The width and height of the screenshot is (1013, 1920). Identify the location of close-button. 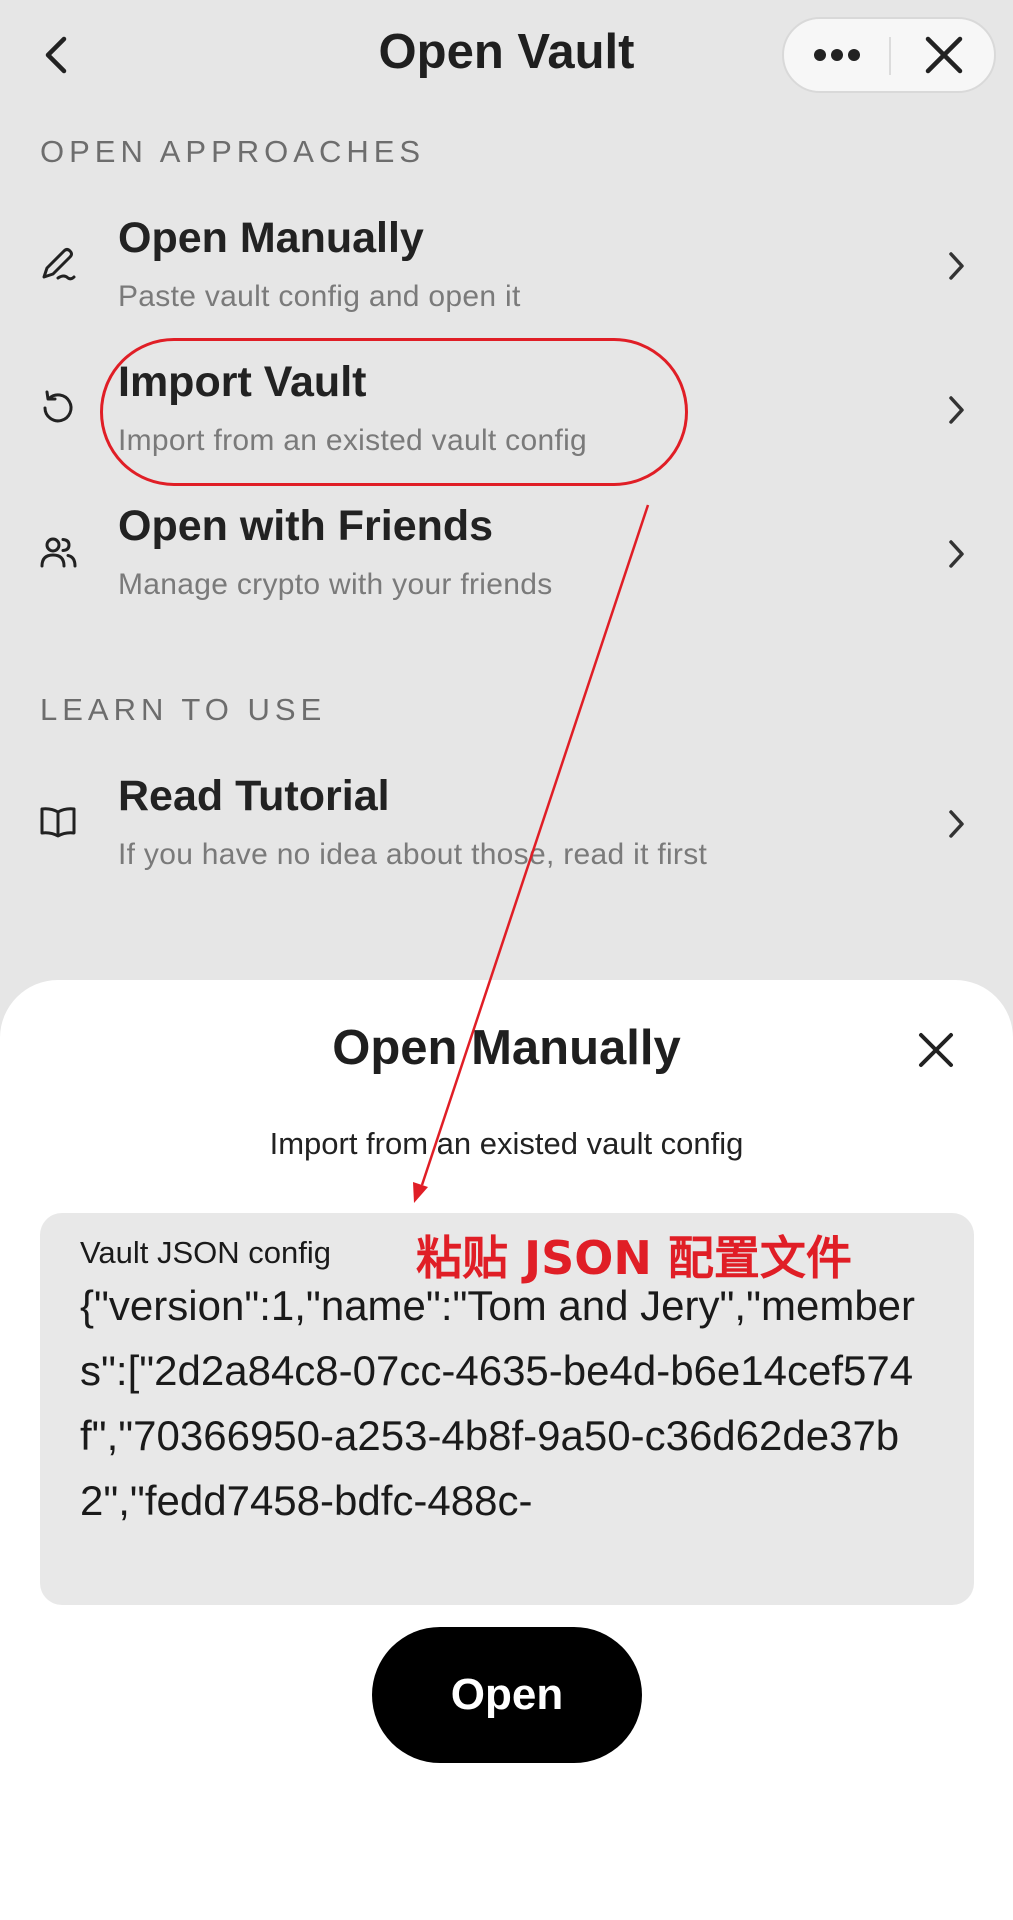
(944, 55).